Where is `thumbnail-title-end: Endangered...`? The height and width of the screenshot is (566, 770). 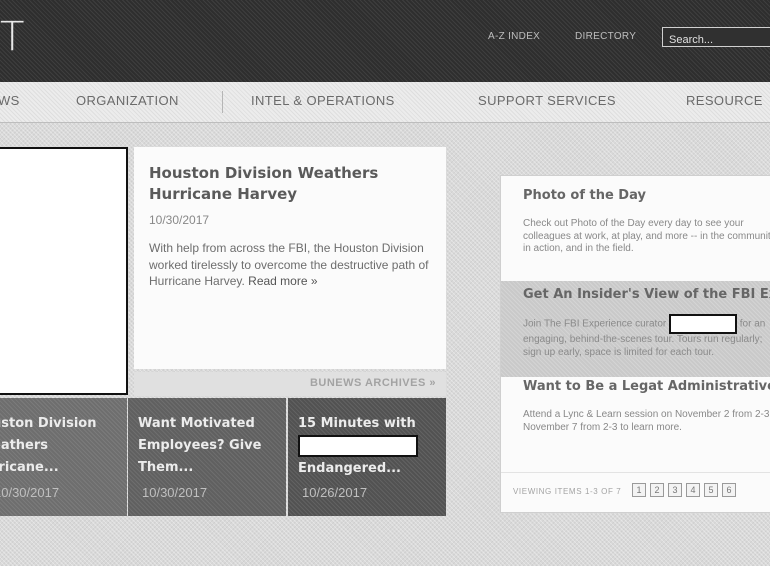
thumbnail-title-end: Endangered... is located at coordinates (349, 468).